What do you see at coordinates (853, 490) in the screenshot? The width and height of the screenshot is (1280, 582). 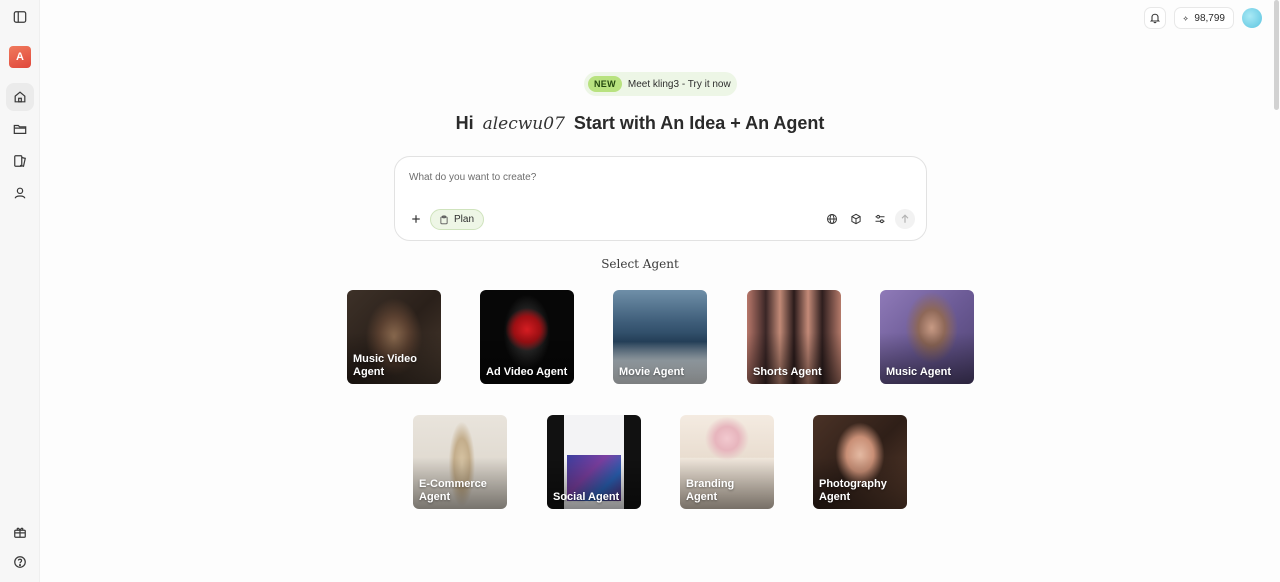 I see `agent-card-label: Photography Agent` at bounding box center [853, 490].